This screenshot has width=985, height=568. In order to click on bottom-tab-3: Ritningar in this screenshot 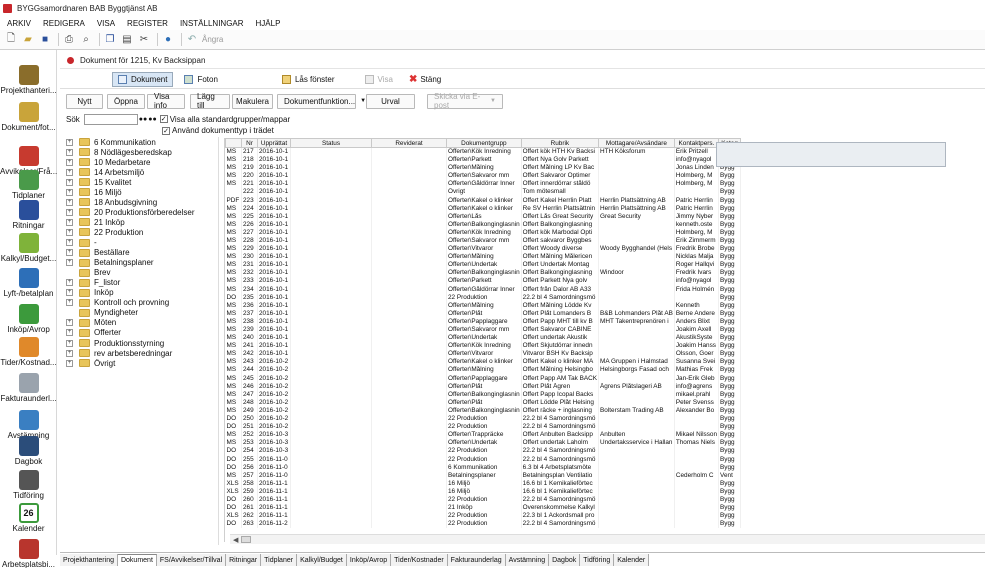, I will do `click(244, 560)`.